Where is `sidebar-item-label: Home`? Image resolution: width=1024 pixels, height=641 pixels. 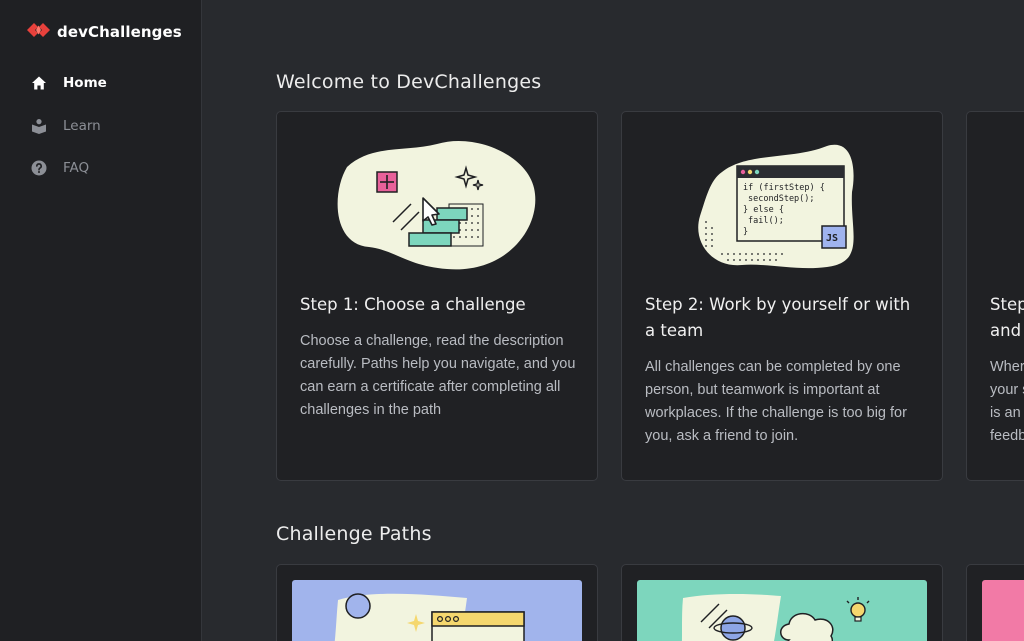 sidebar-item-label: Home is located at coordinates (85, 83).